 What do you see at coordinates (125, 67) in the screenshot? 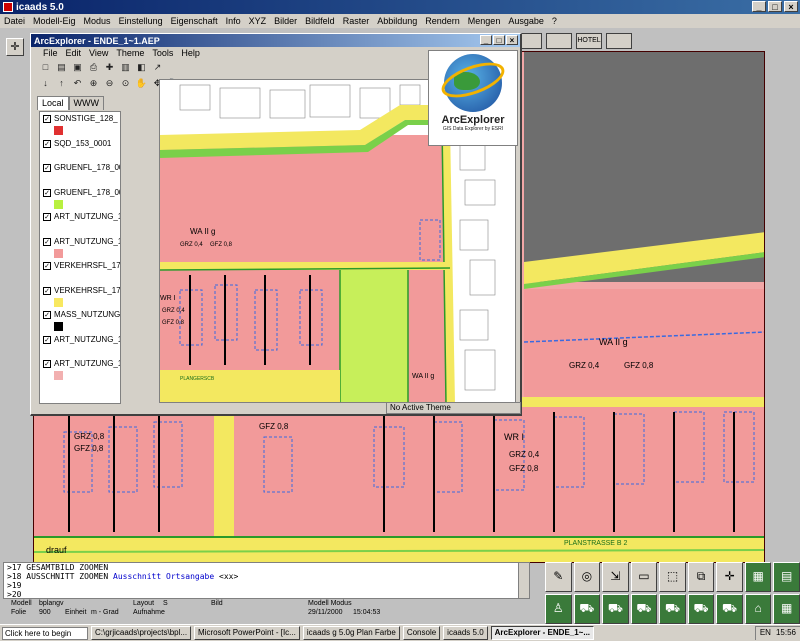
I see `remove-theme-icon: ▥` at bounding box center [125, 67].